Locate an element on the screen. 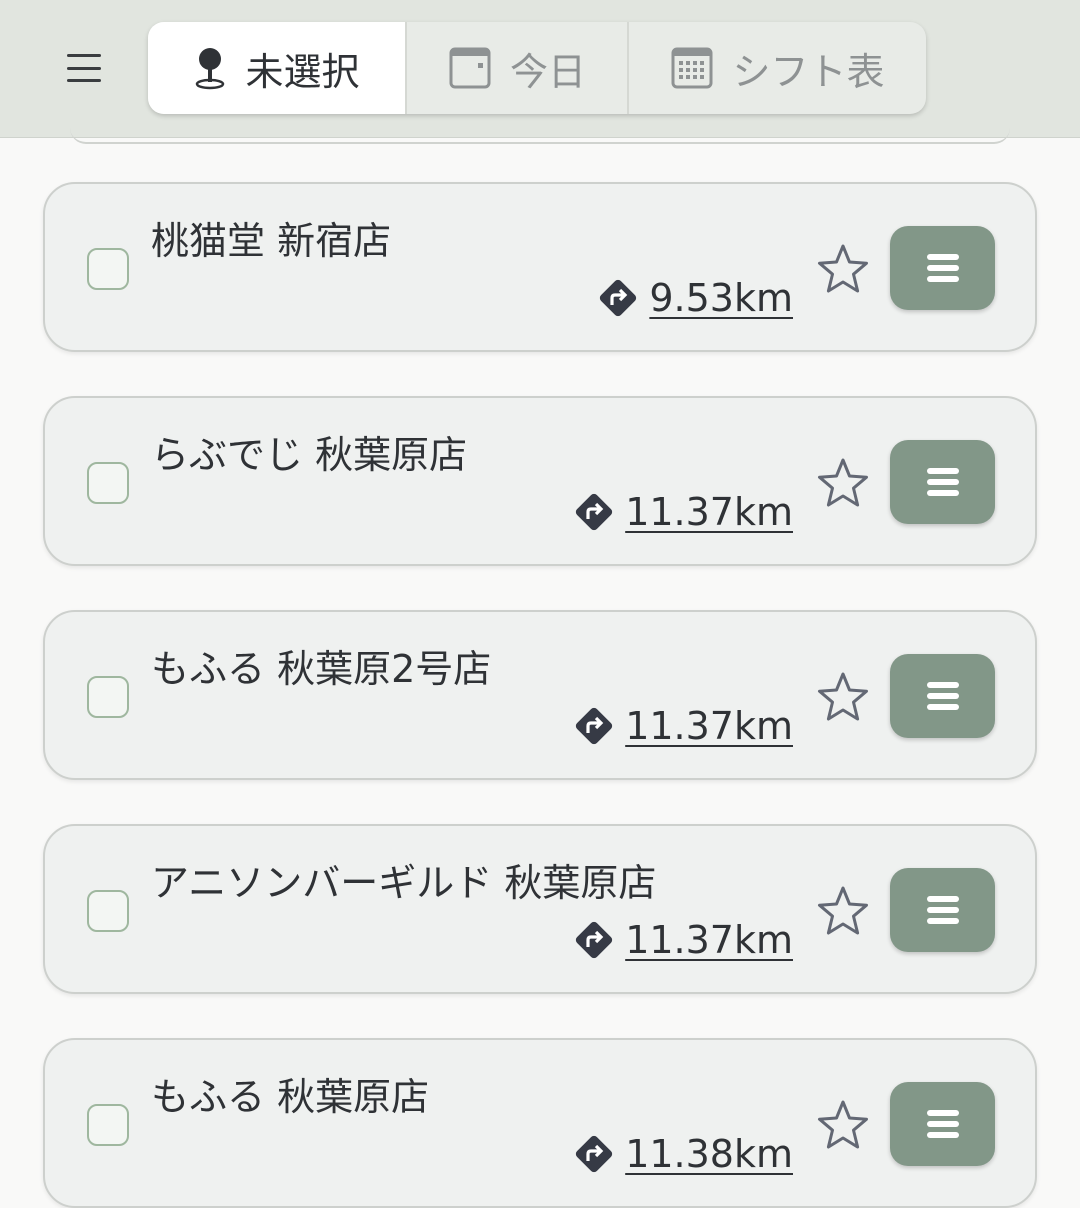 Image resolution: width=1080 pixels, height=1208 pixels. store-card: らぶでじ 秋葉原店 11.37km is located at coordinates (540, 481).